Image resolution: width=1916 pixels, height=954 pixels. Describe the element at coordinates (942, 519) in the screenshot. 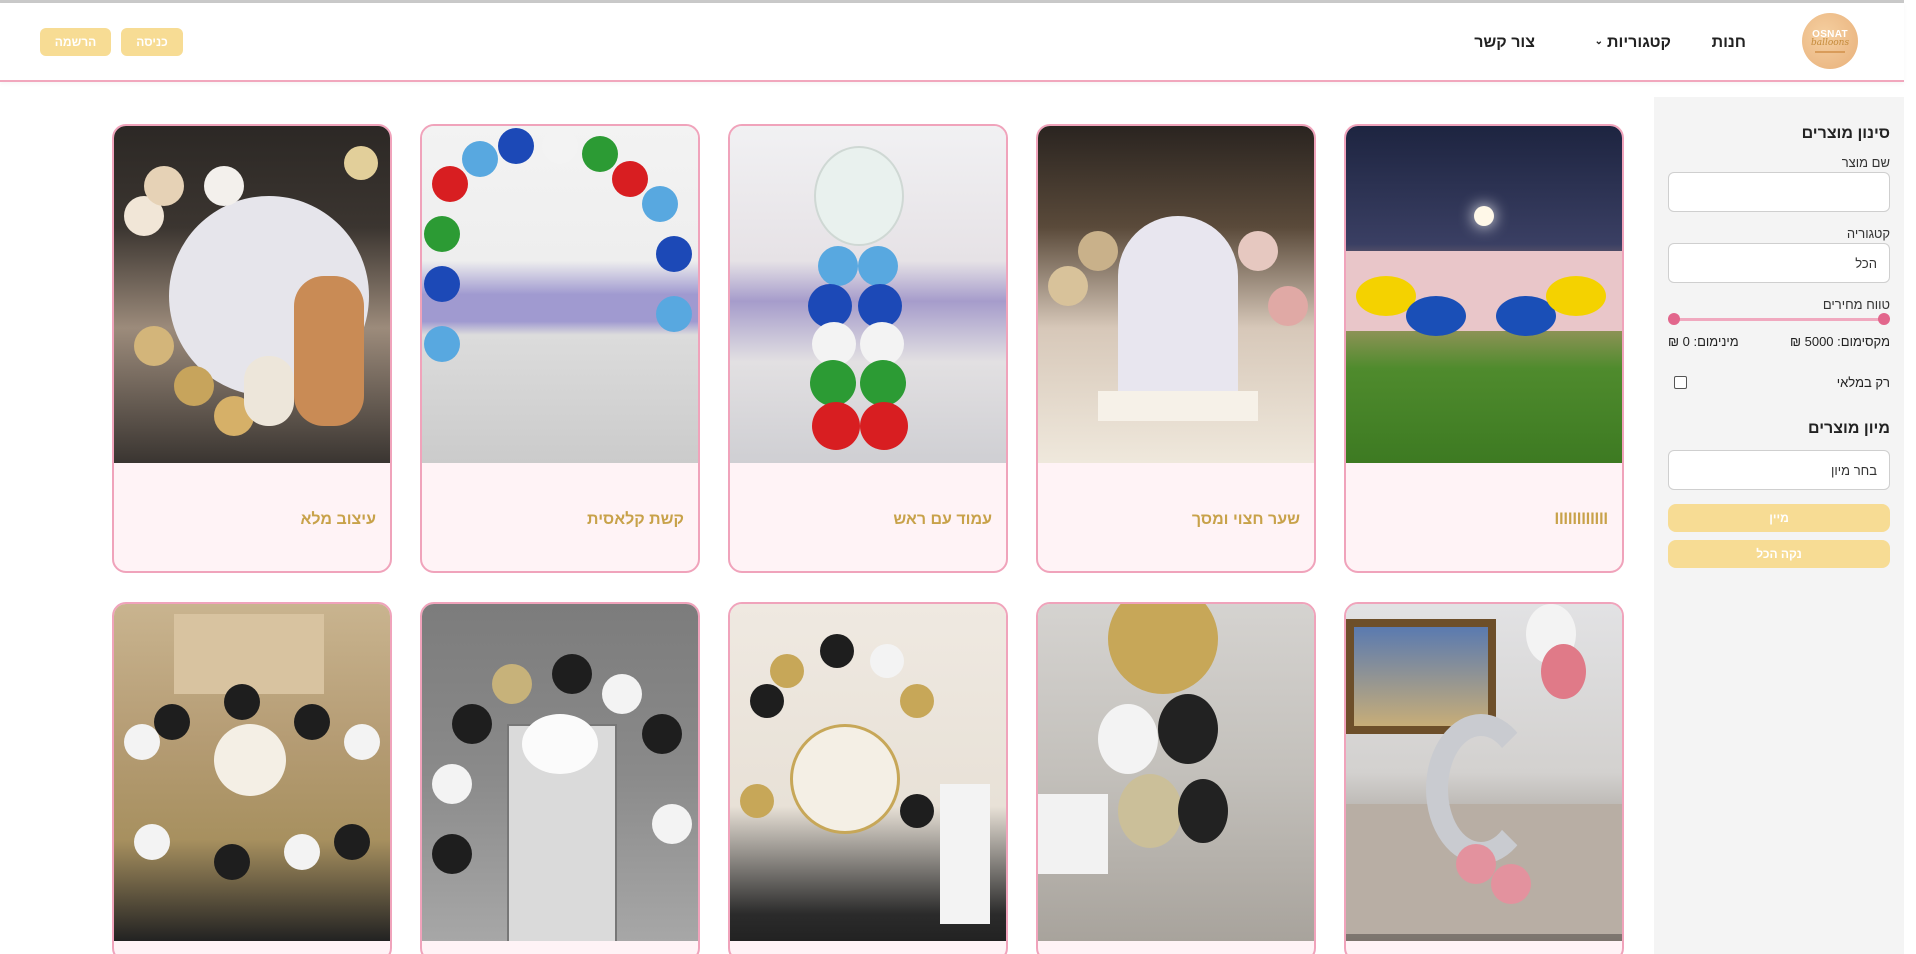

I see `product-name: עמוד עם ראש` at that location.